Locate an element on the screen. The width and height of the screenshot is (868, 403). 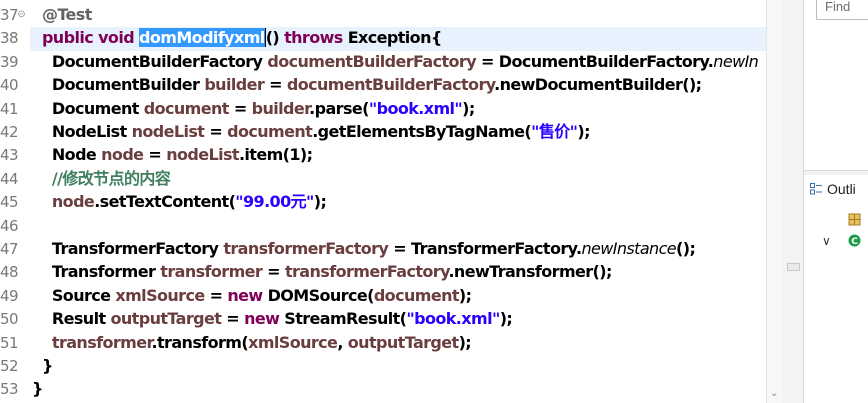
code-token: } is located at coordinates (42, 365).